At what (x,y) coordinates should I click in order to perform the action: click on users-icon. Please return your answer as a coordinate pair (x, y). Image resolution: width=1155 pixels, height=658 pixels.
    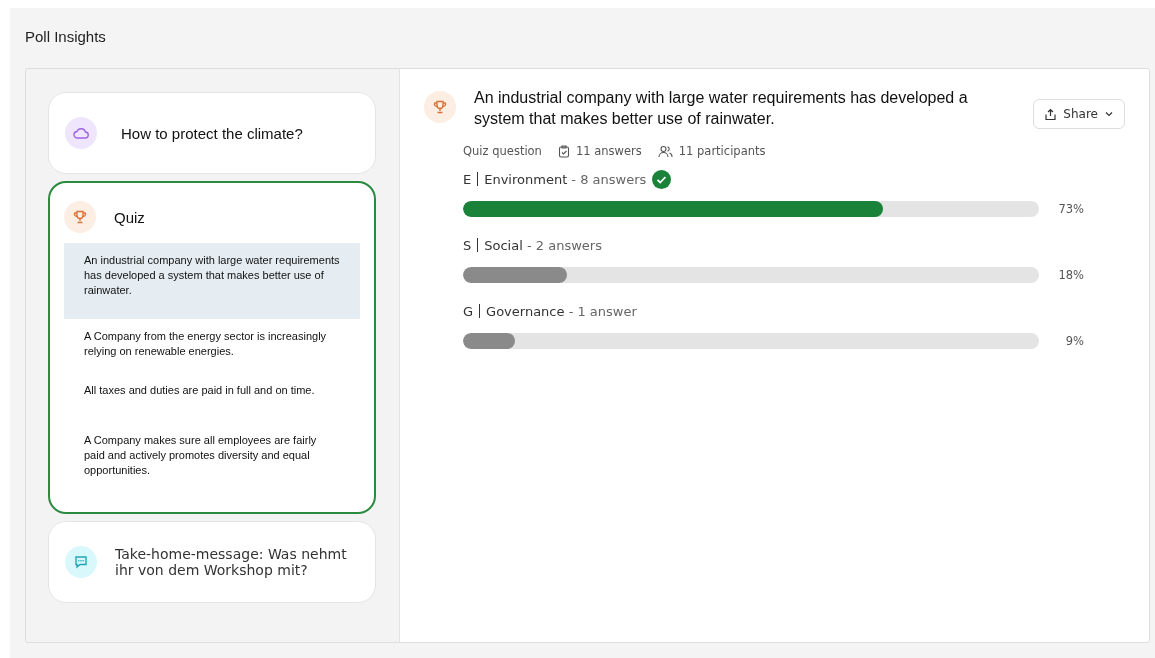
    Looking at the image, I should click on (665, 151).